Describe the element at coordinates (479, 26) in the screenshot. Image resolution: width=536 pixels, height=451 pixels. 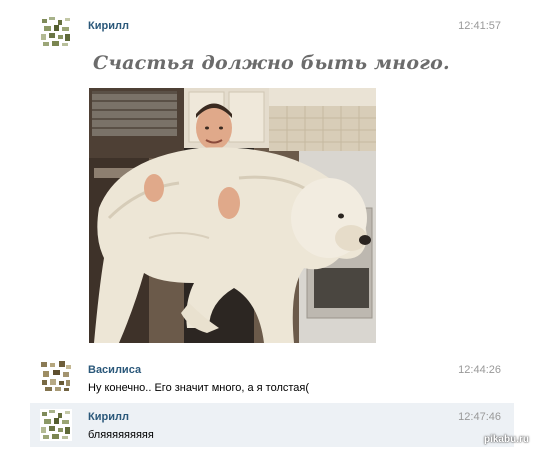
I see `message-time: 12:41:57` at that location.